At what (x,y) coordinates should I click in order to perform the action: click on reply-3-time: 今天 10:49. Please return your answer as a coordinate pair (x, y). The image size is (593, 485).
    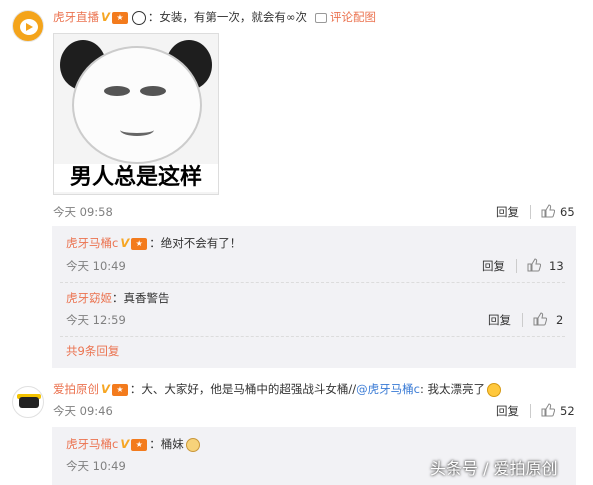
    Looking at the image, I should click on (96, 466).